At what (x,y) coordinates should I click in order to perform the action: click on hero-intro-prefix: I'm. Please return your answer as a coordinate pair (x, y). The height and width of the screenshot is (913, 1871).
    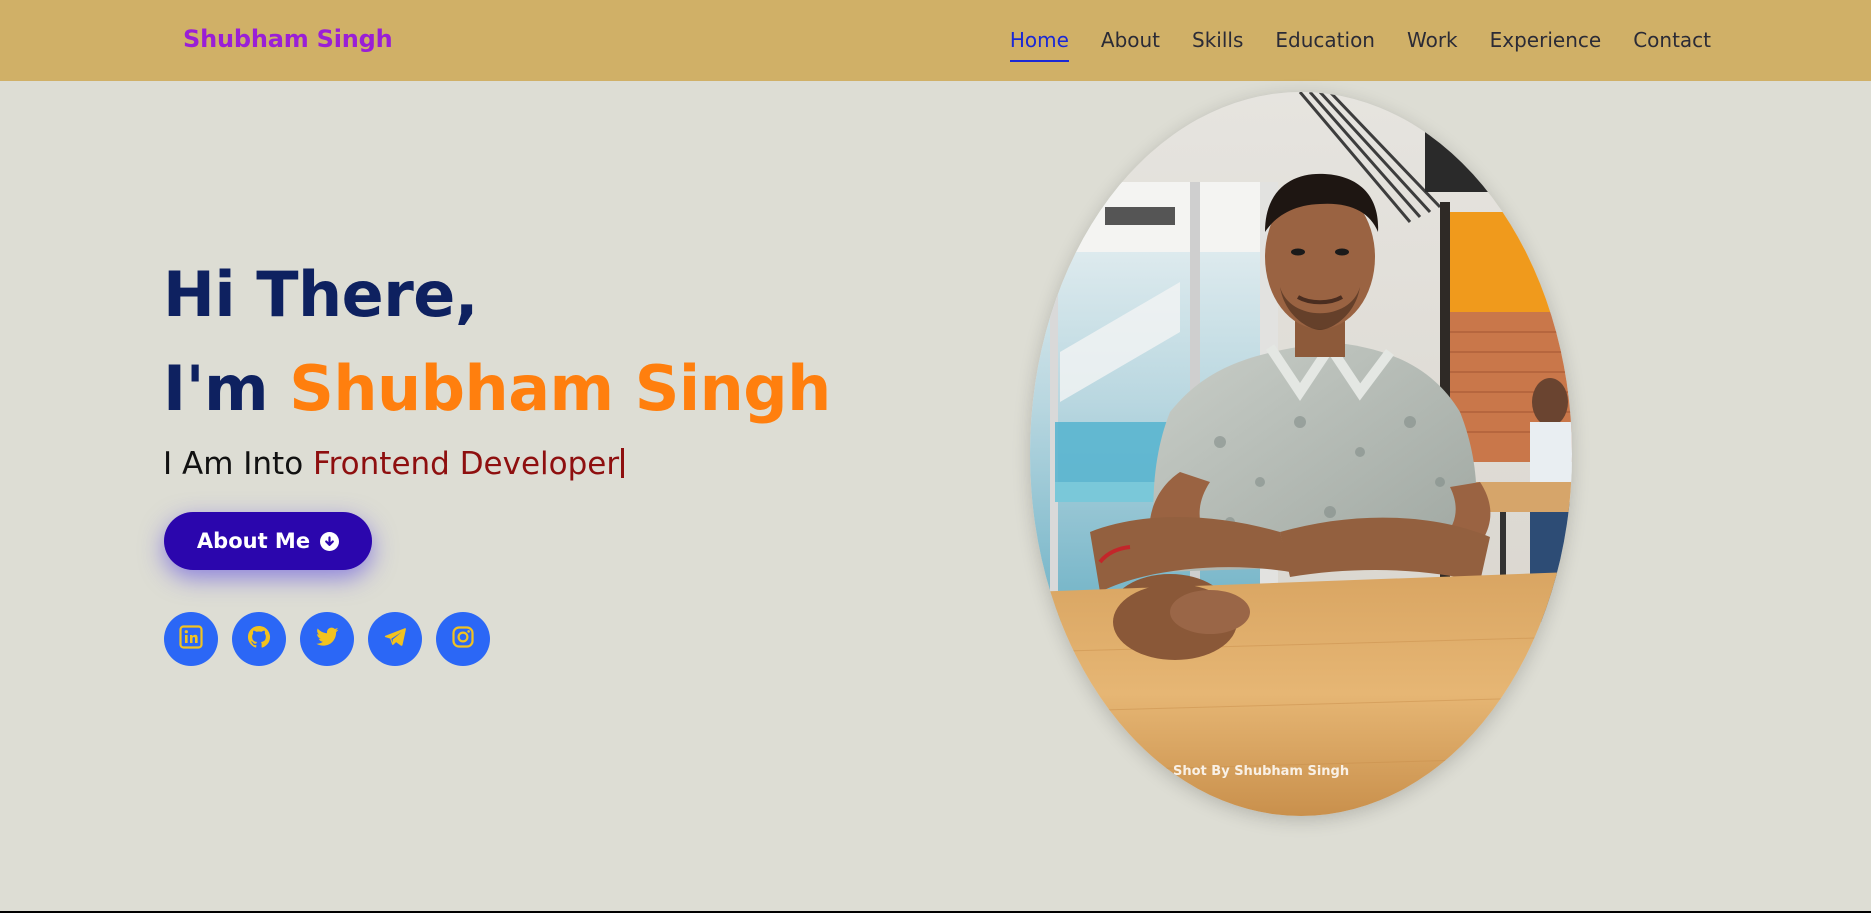
    Looking at the image, I should click on (216, 388).